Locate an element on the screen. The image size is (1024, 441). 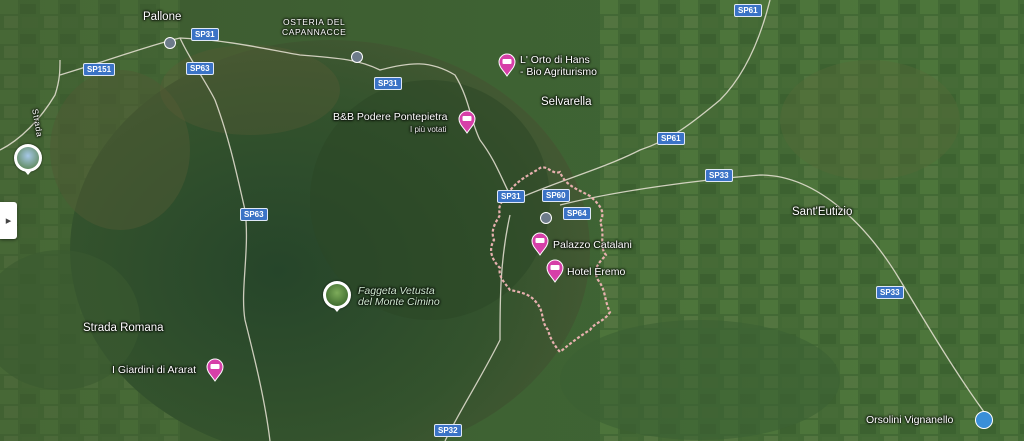
road-shield-sp32: SP32 is located at coordinates (448, 430).